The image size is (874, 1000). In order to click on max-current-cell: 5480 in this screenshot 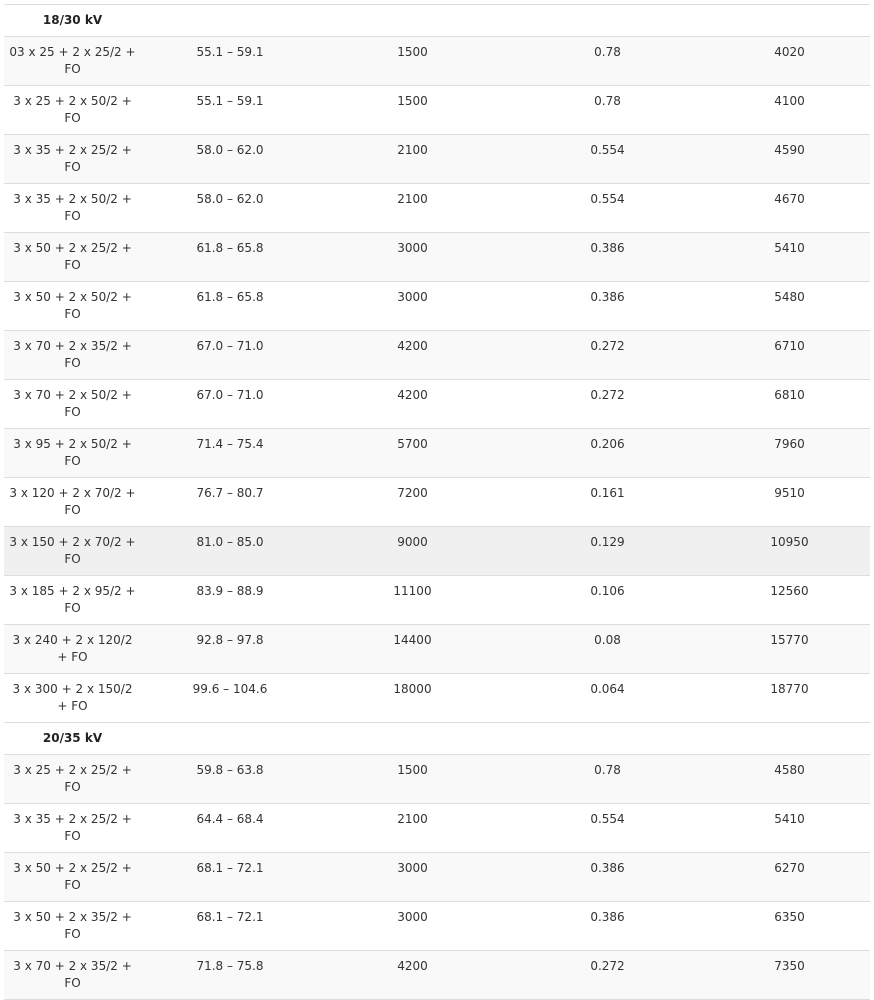, I will do `click(789, 306)`.